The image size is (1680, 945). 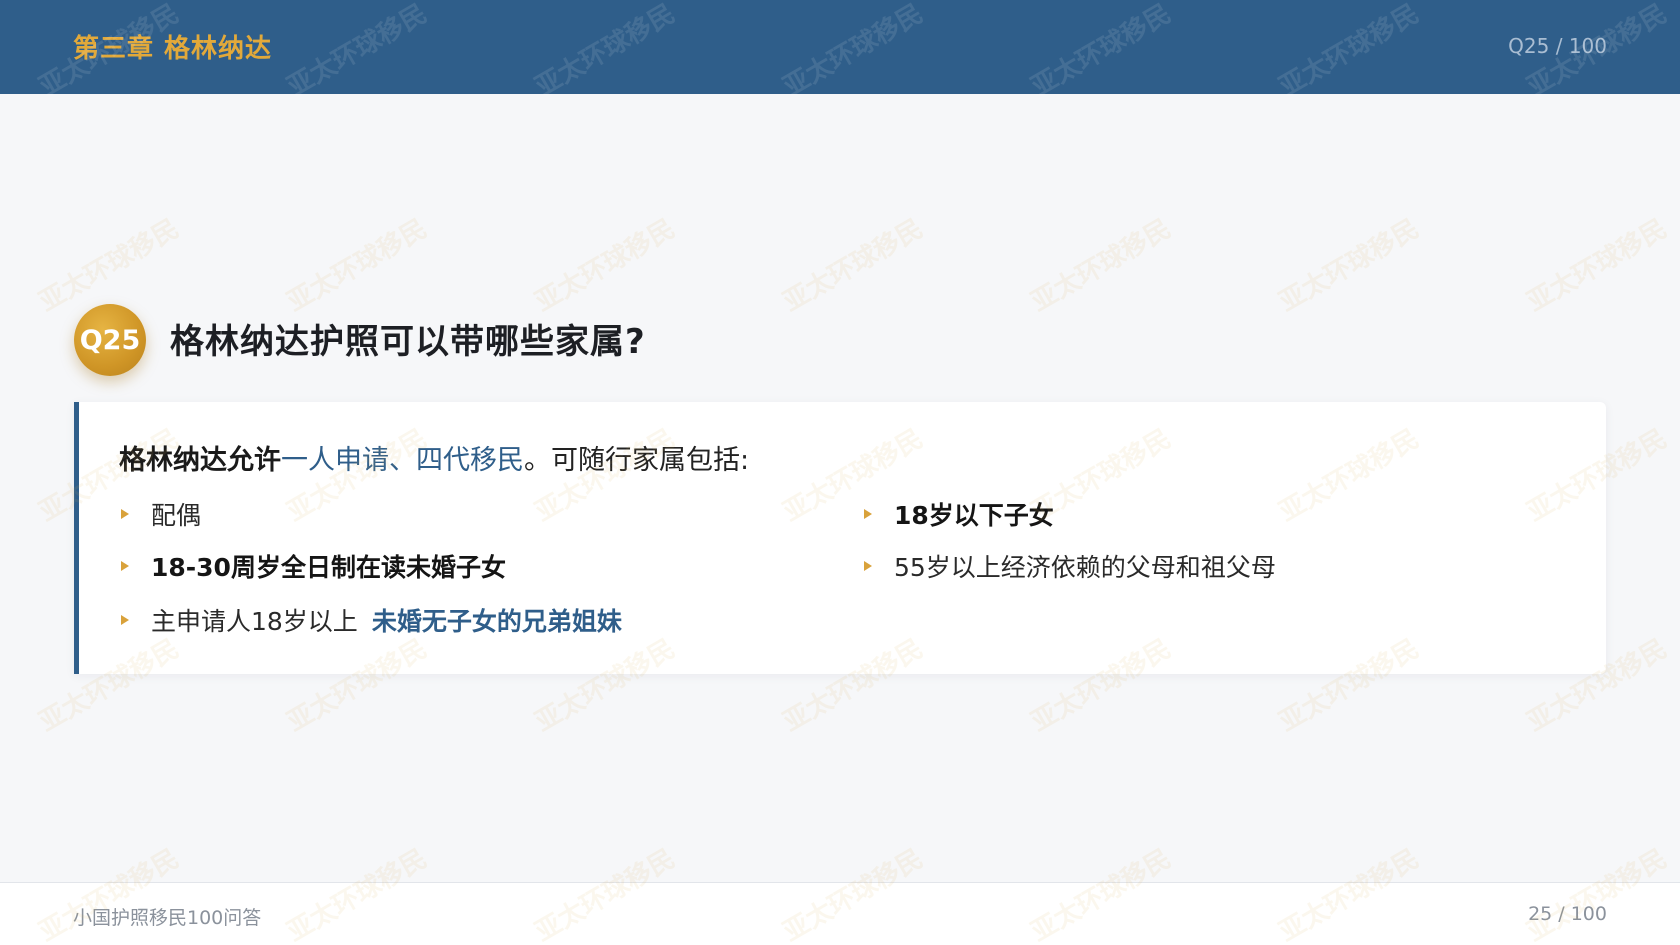 I want to click on list-item-spouse: 配偶, so click(x=161, y=514).